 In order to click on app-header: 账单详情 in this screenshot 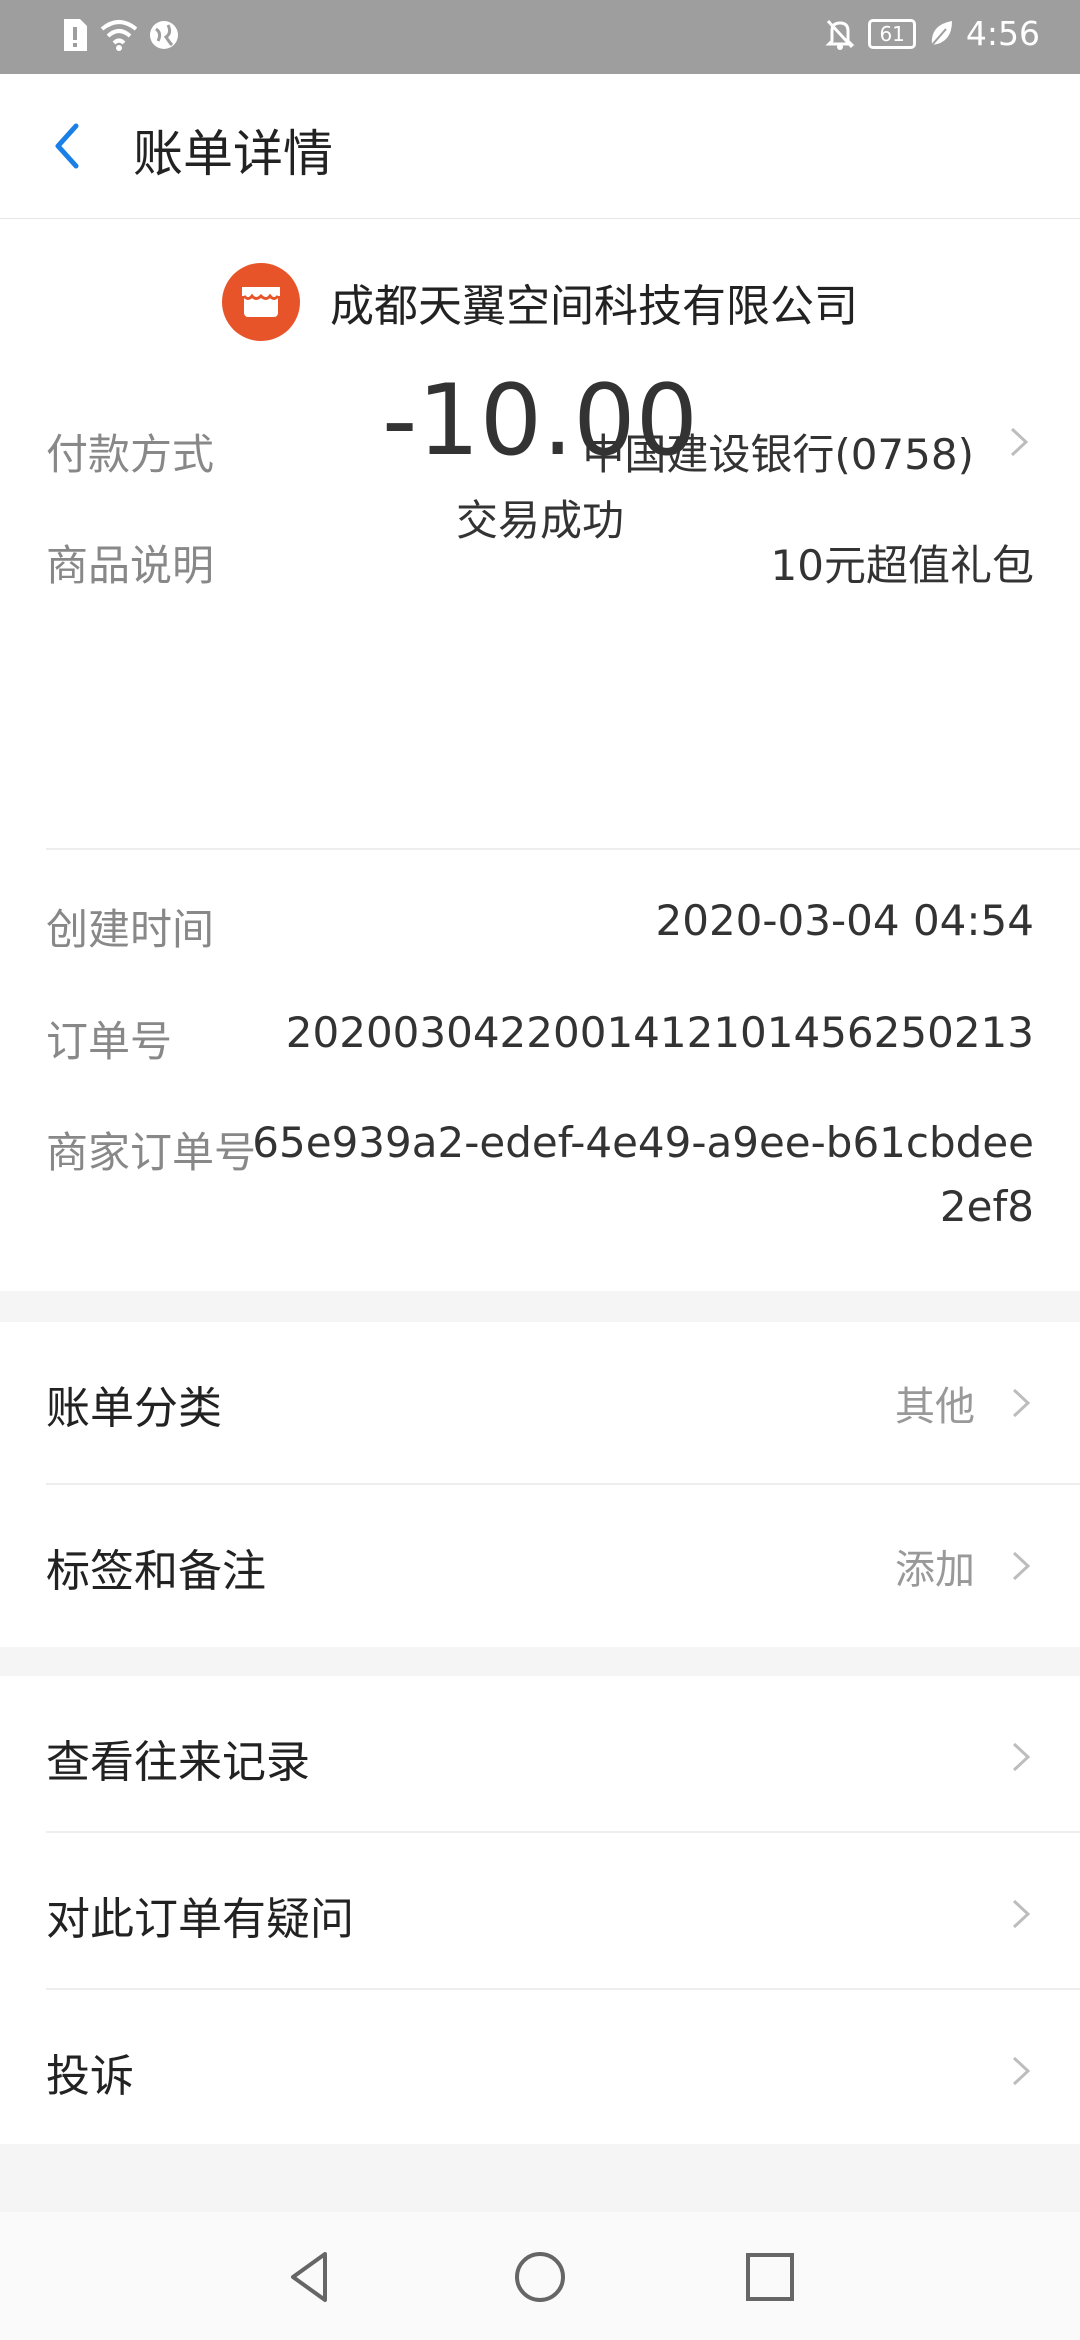, I will do `click(540, 147)`.